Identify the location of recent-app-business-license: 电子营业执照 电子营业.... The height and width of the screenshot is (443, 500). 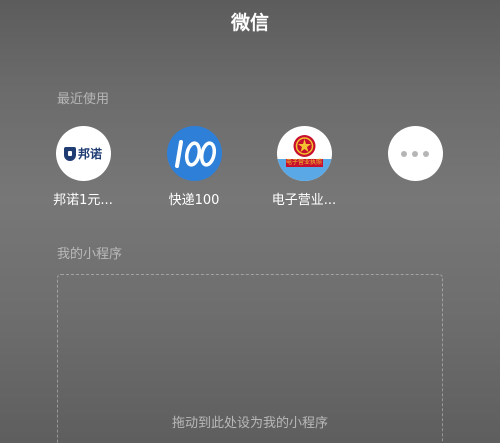
(304, 167).